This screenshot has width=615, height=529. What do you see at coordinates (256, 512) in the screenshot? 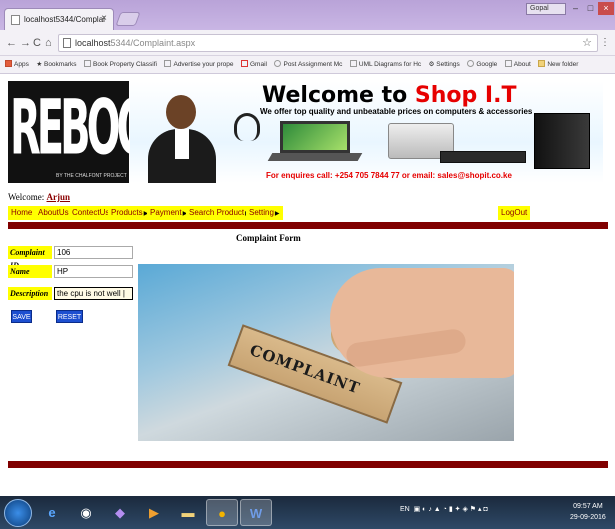
I see `word-icon: W` at bounding box center [256, 512].